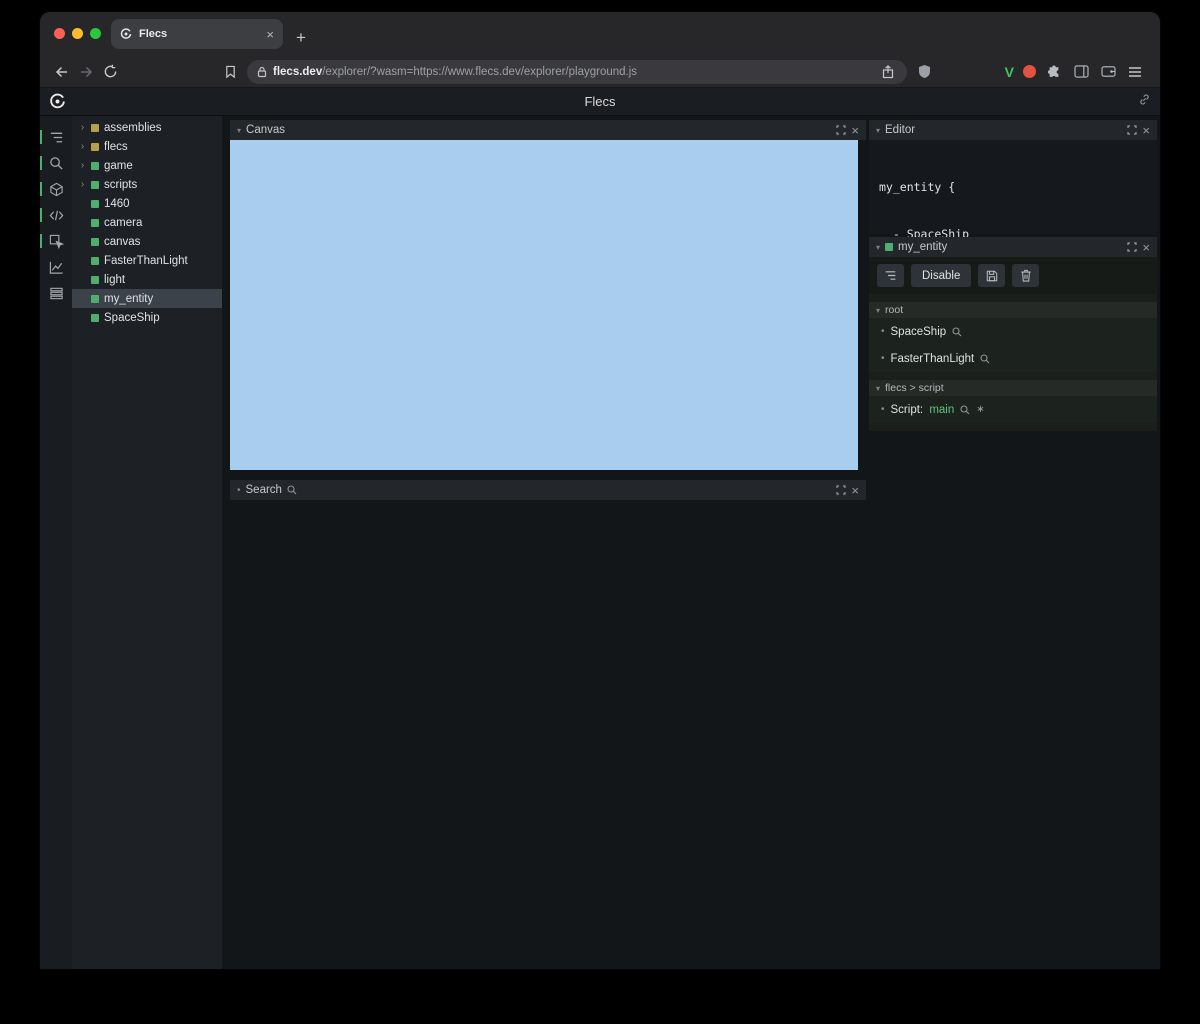 The image size is (1200, 1024). Describe the element at coordinates (147, 241) in the screenshot. I see `tree-item-canvas: canvas` at that location.